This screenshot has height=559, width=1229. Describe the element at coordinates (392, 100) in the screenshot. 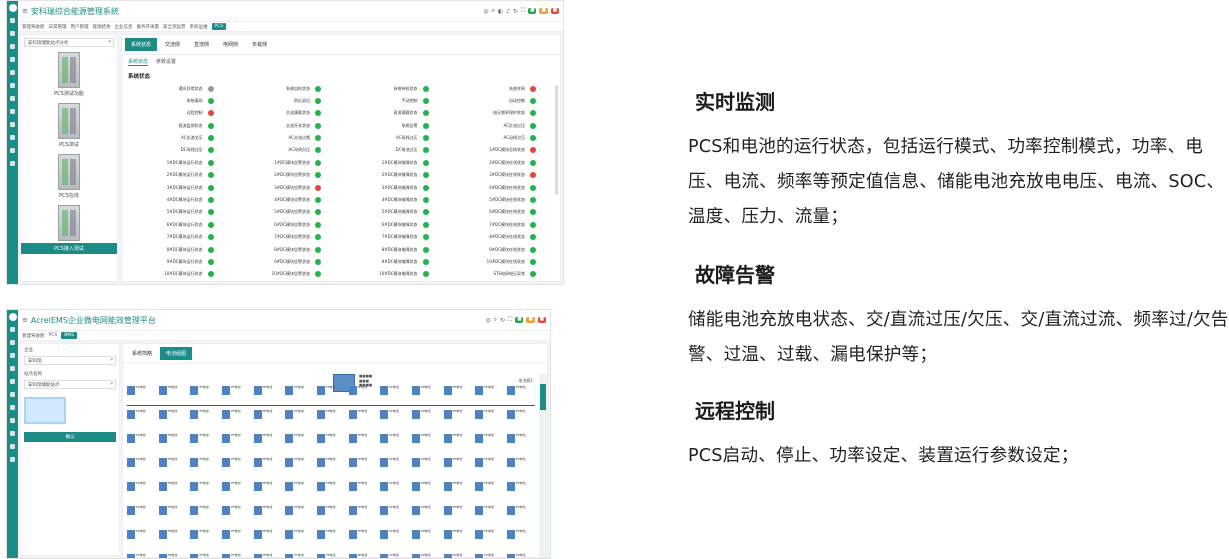

I see `status-item: 手动控制` at that location.